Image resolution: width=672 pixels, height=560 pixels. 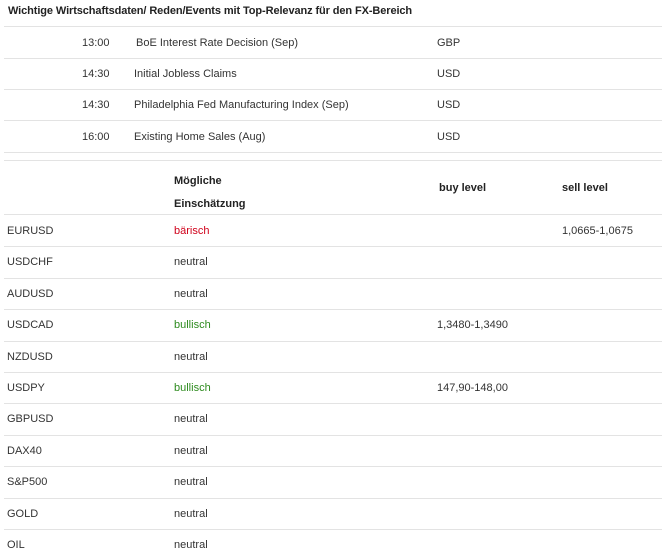 I want to click on event-name: BoE Interest Rate Decision (Sep), so click(x=217, y=43).